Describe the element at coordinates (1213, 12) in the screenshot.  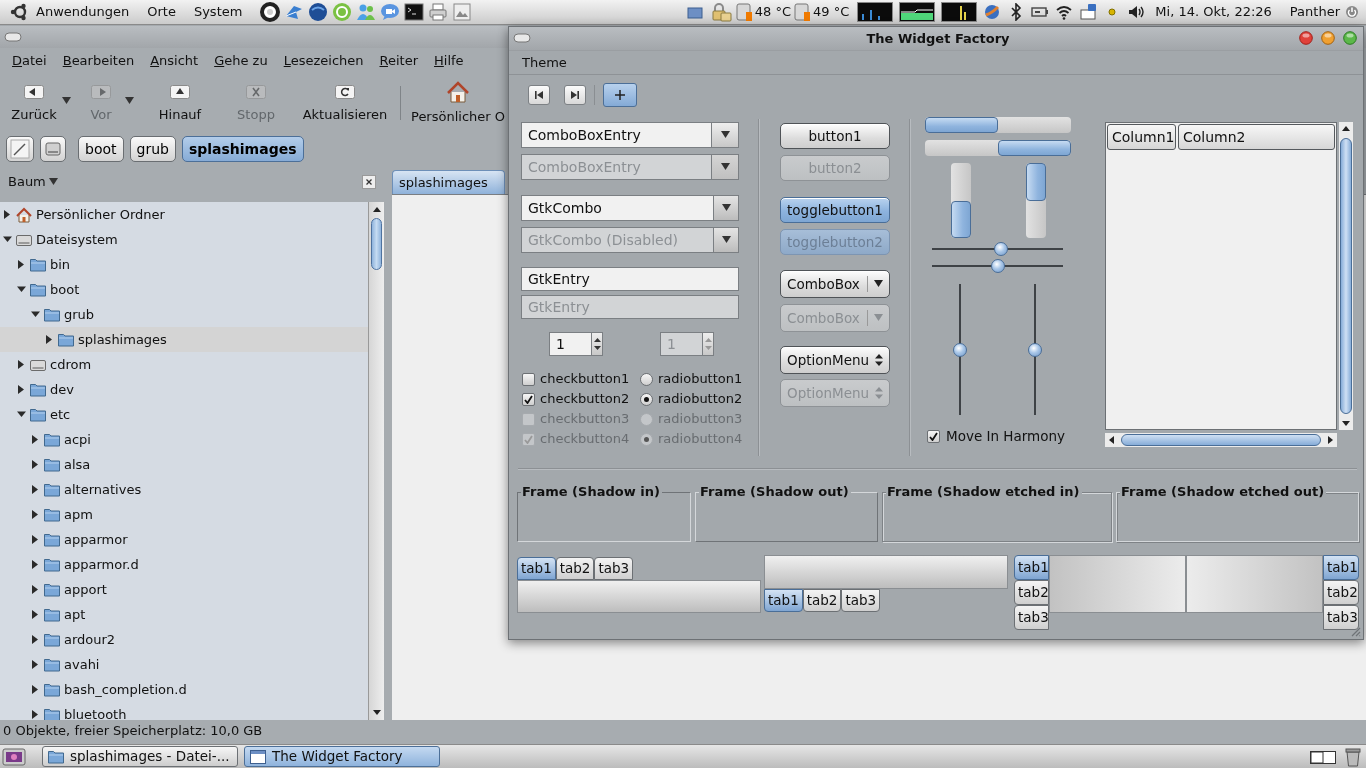
I see `clock: Mi, 14. Okt, 22:26` at that location.